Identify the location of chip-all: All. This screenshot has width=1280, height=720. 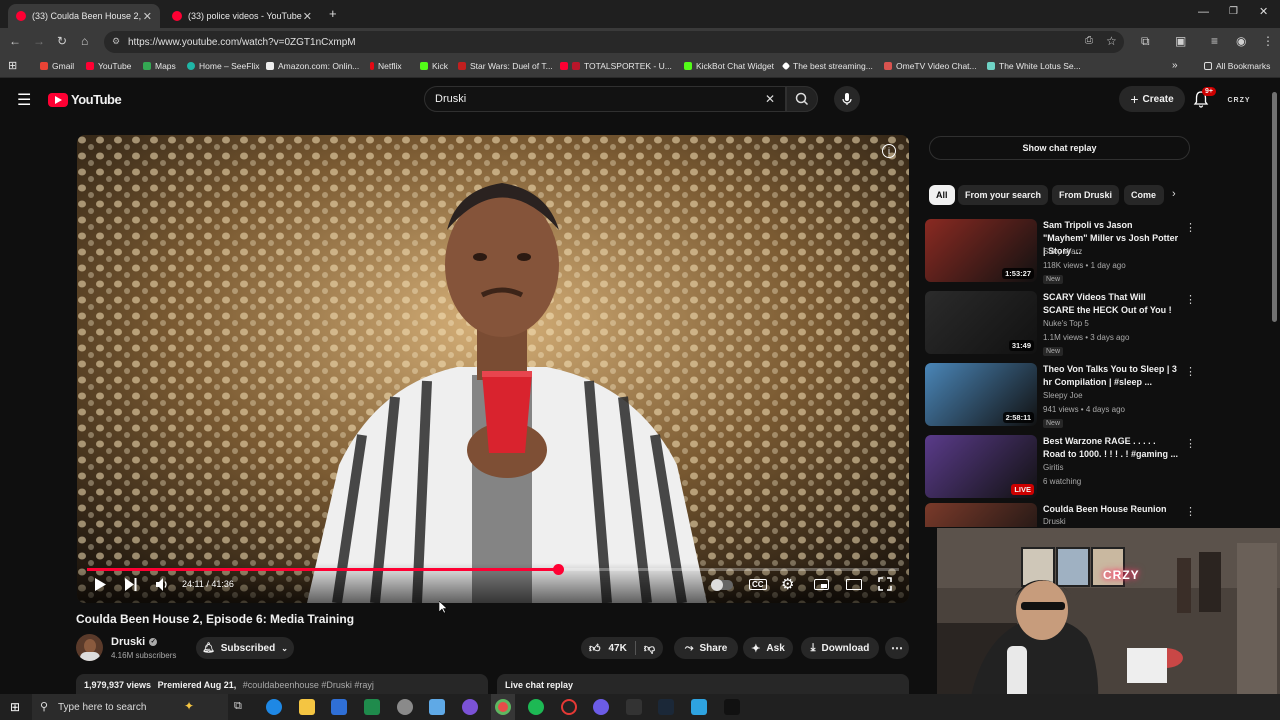
(942, 195).